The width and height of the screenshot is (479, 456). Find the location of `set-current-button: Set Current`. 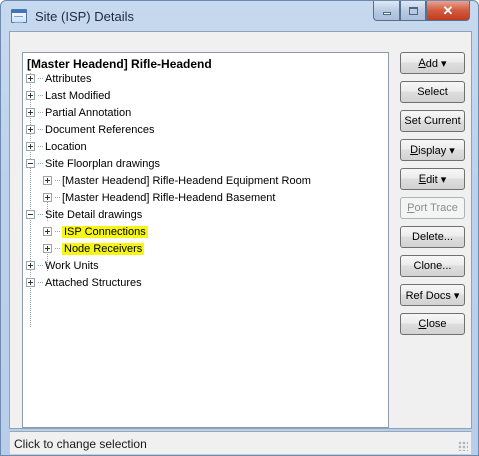

set-current-button: Set Current is located at coordinates (432, 121).